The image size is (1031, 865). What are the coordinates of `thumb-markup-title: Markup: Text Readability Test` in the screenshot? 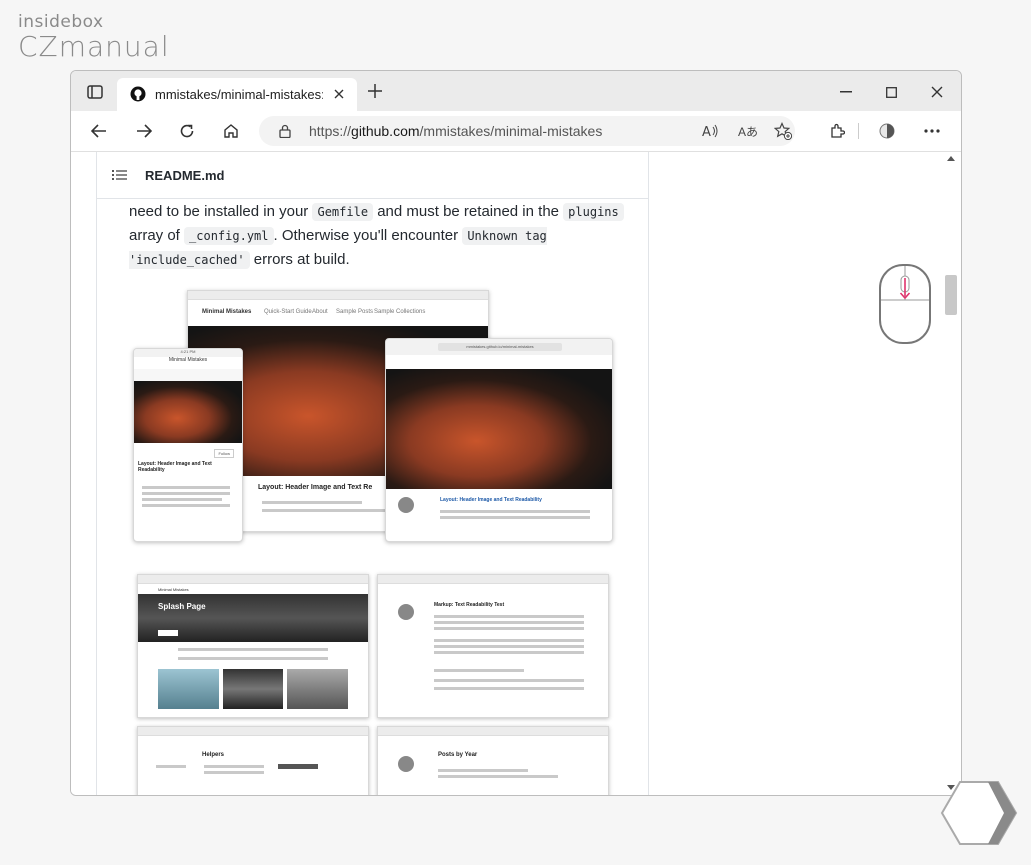 It's located at (469, 605).